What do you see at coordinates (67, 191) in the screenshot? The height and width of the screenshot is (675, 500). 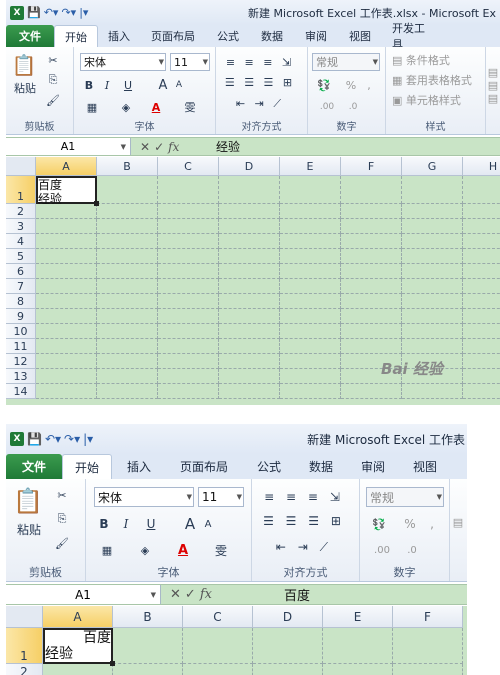 I see `cell-a1: 百度 经验` at bounding box center [67, 191].